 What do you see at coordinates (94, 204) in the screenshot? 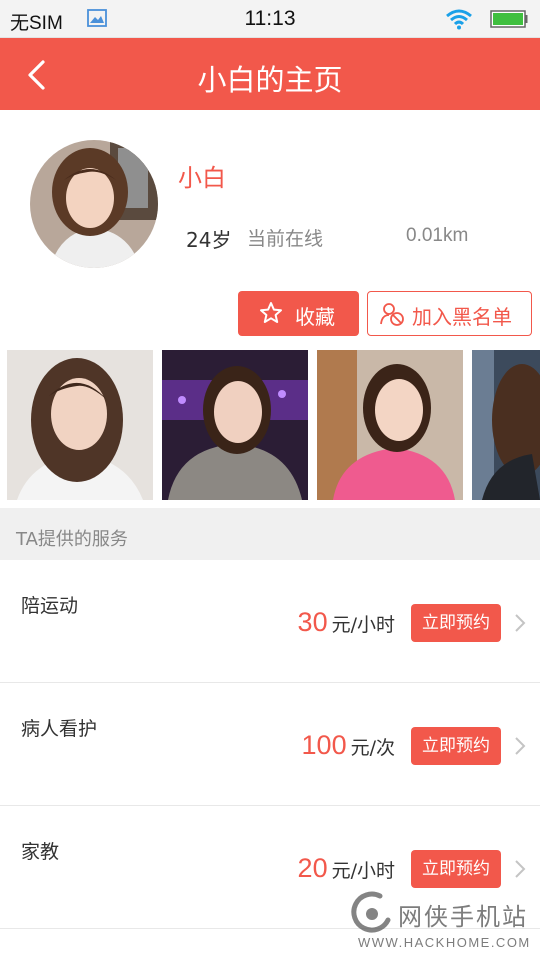
I see `avatar` at bounding box center [94, 204].